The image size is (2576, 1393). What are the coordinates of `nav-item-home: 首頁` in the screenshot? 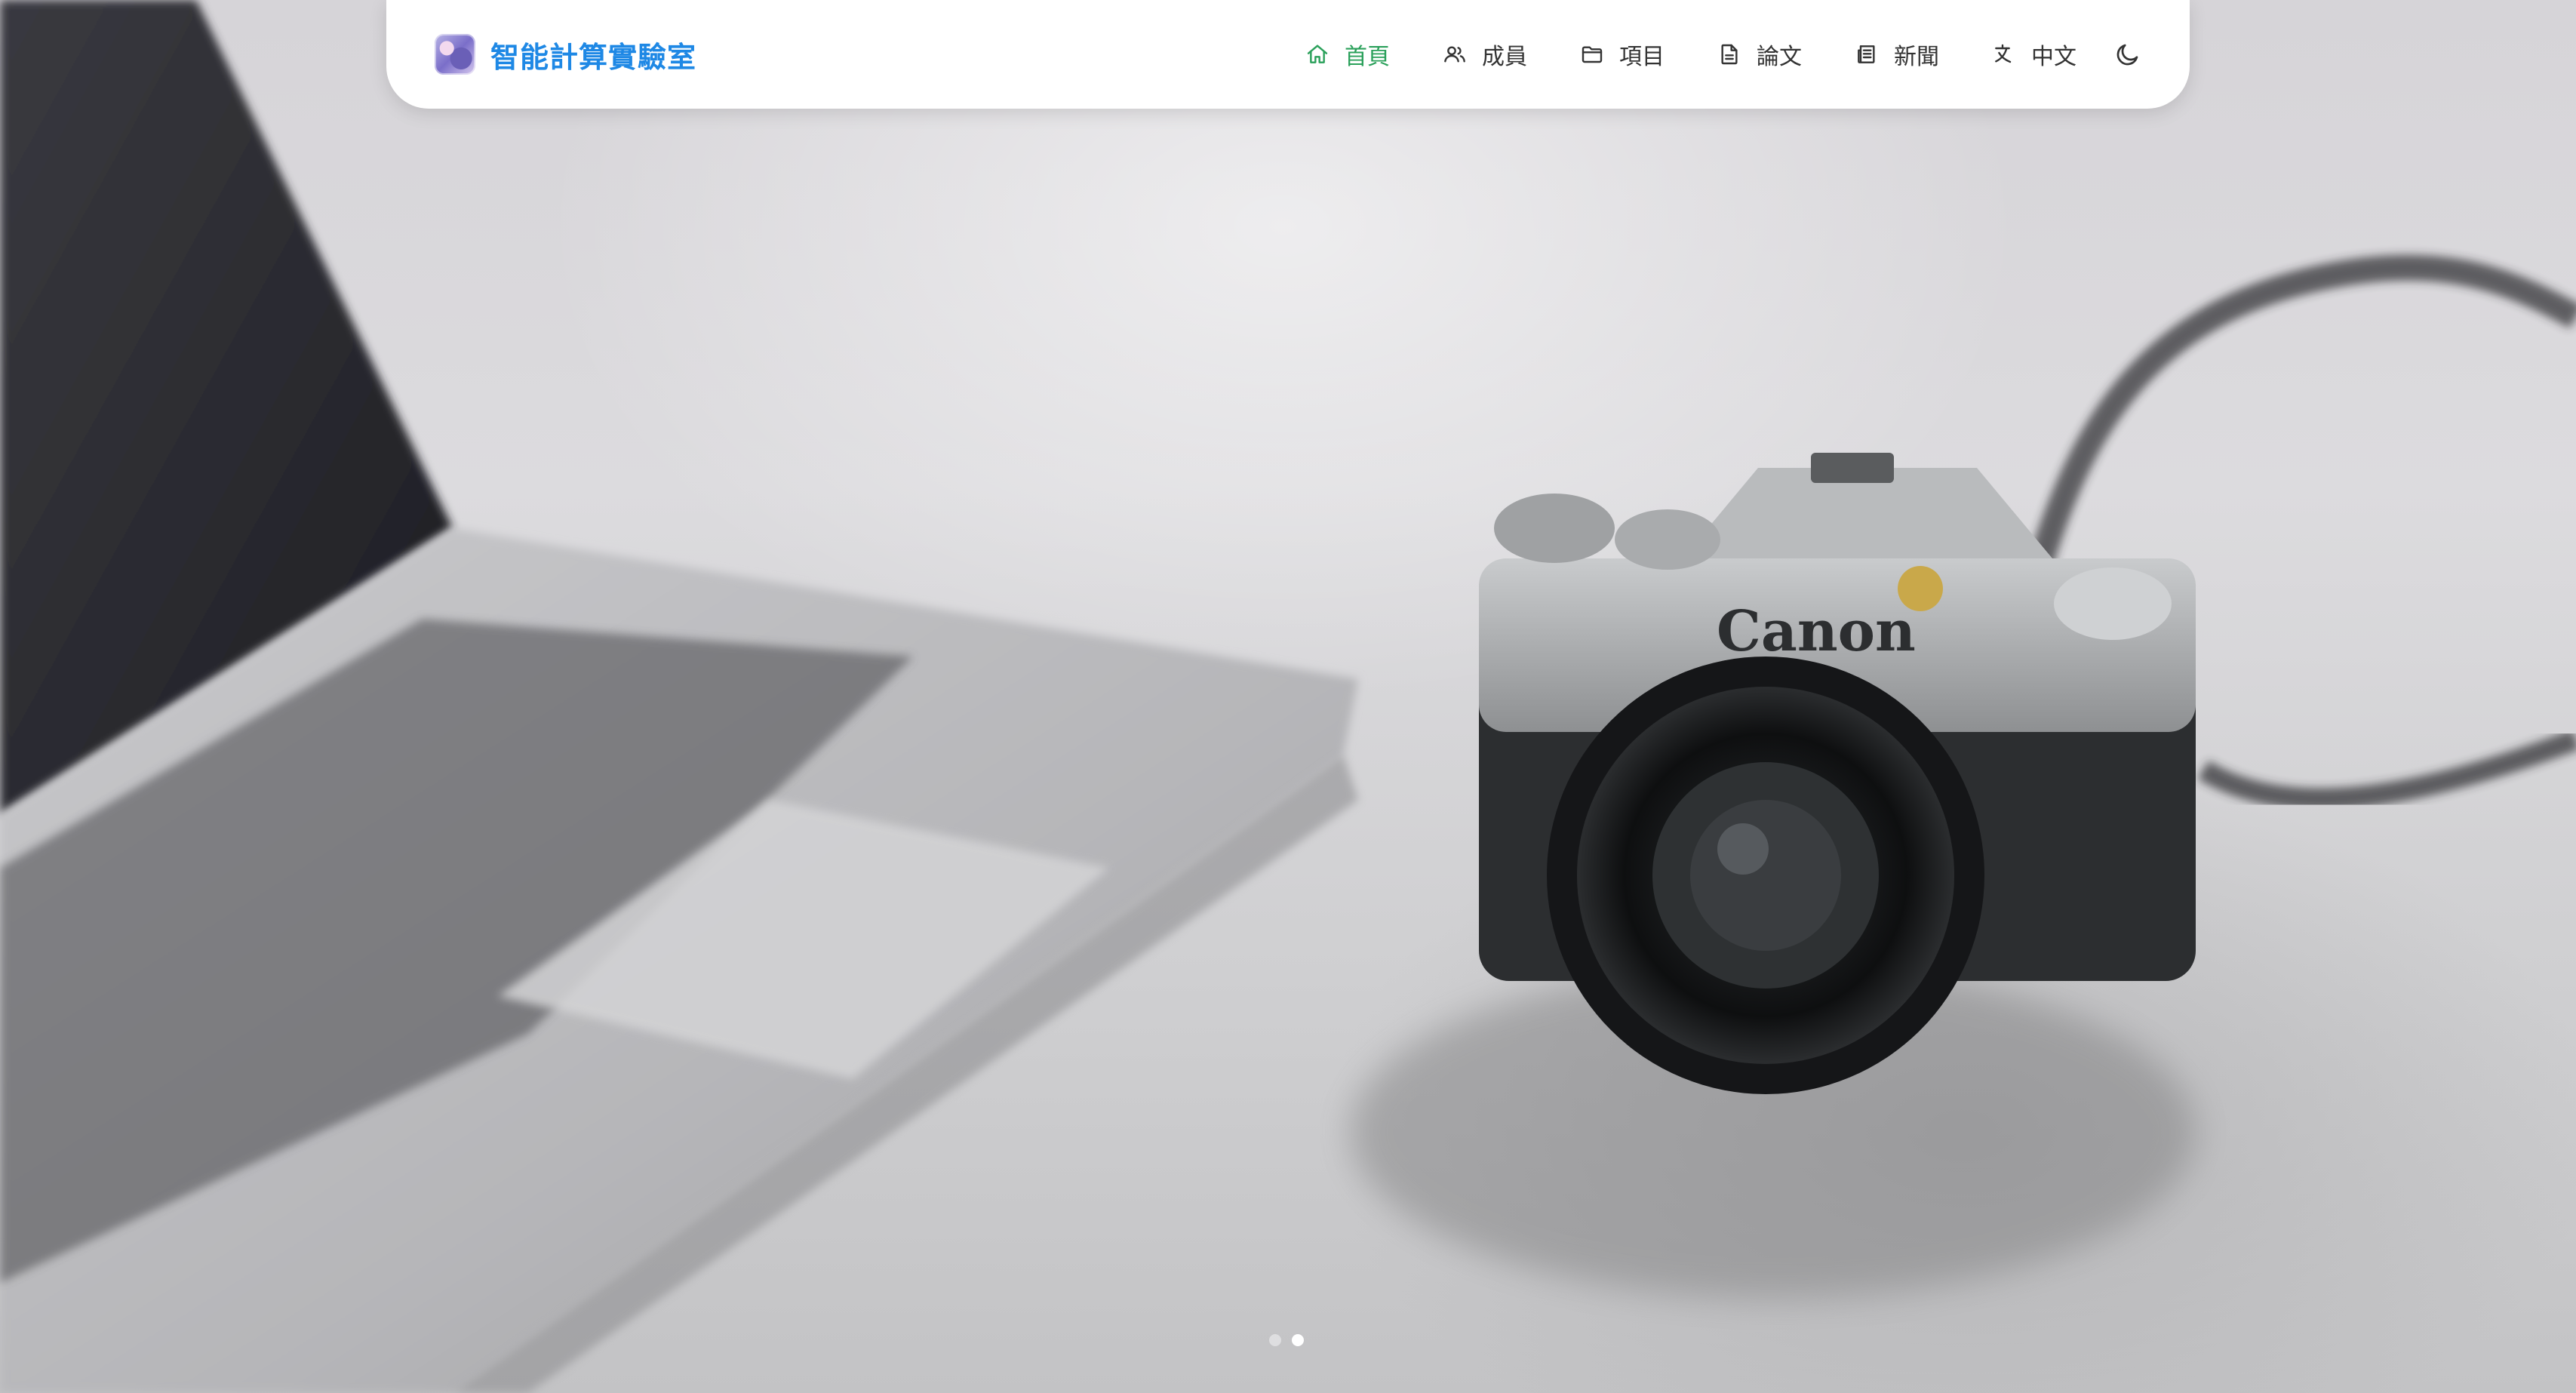 It's located at (1347, 54).